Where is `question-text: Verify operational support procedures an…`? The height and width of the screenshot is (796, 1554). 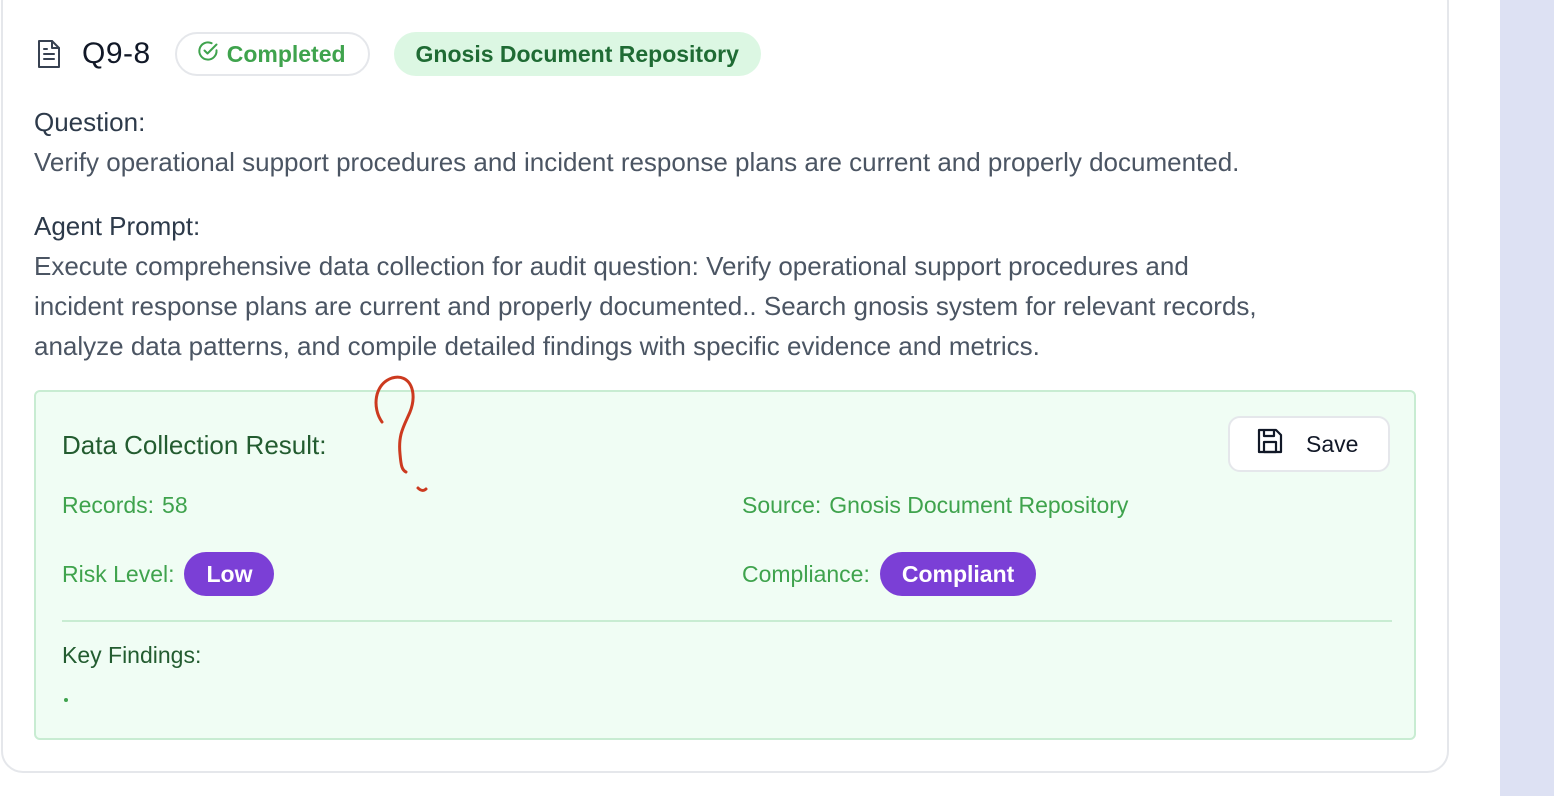
question-text: Verify operational support procedures an… is located at coordinates (637, 162).